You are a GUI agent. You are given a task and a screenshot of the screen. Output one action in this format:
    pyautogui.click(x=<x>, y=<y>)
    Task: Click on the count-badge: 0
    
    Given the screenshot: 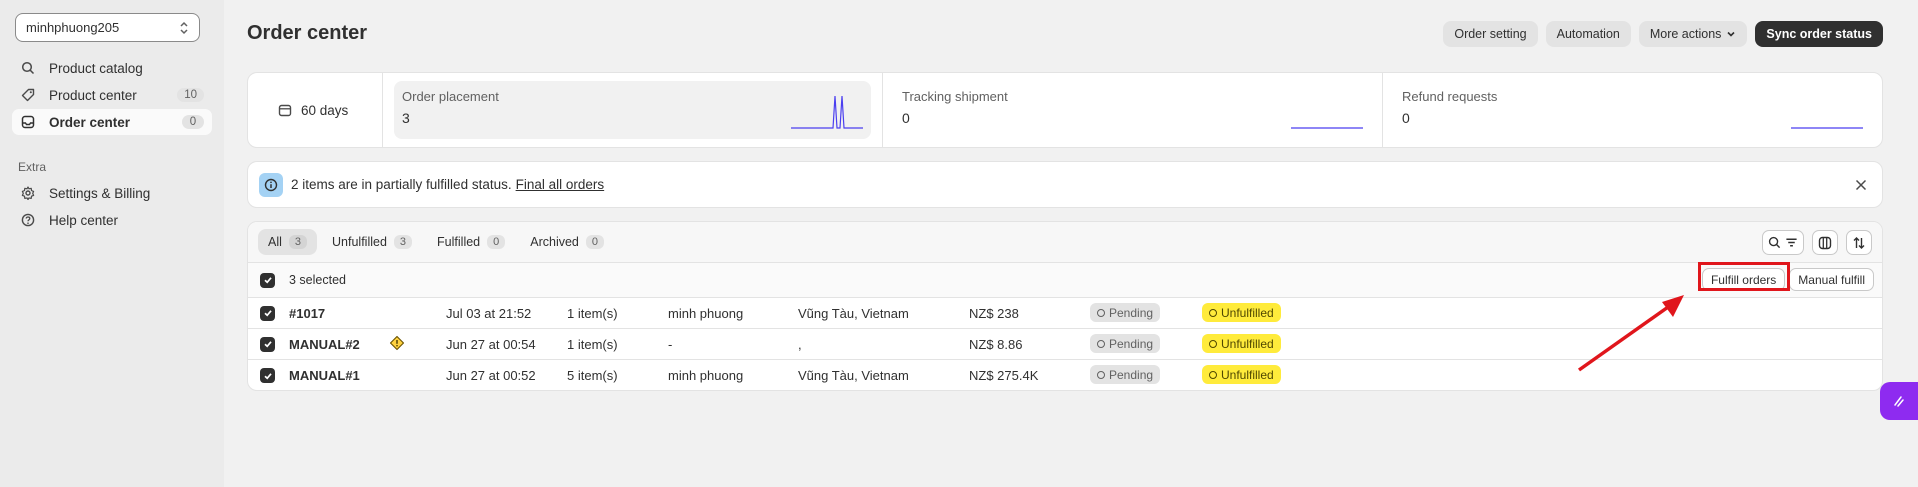 What is the action you would take?
    pyautogui.click(x=193, y=122)
    